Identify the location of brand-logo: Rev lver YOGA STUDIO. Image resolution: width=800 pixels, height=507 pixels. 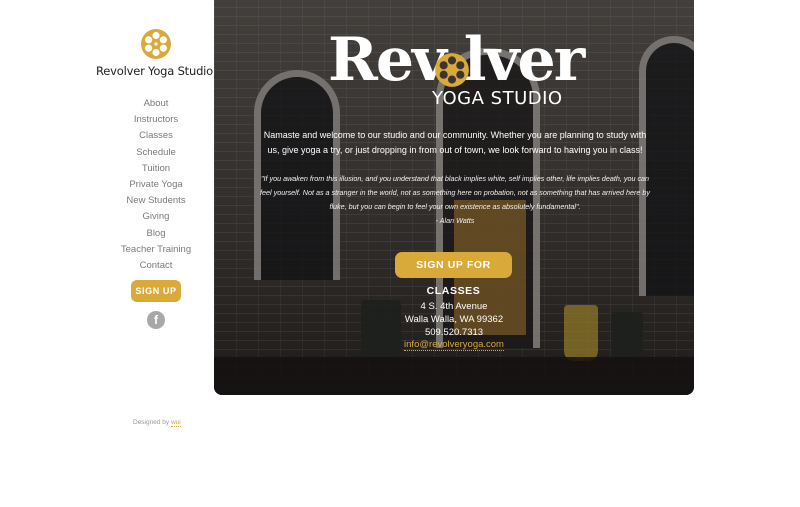
(458, 67).